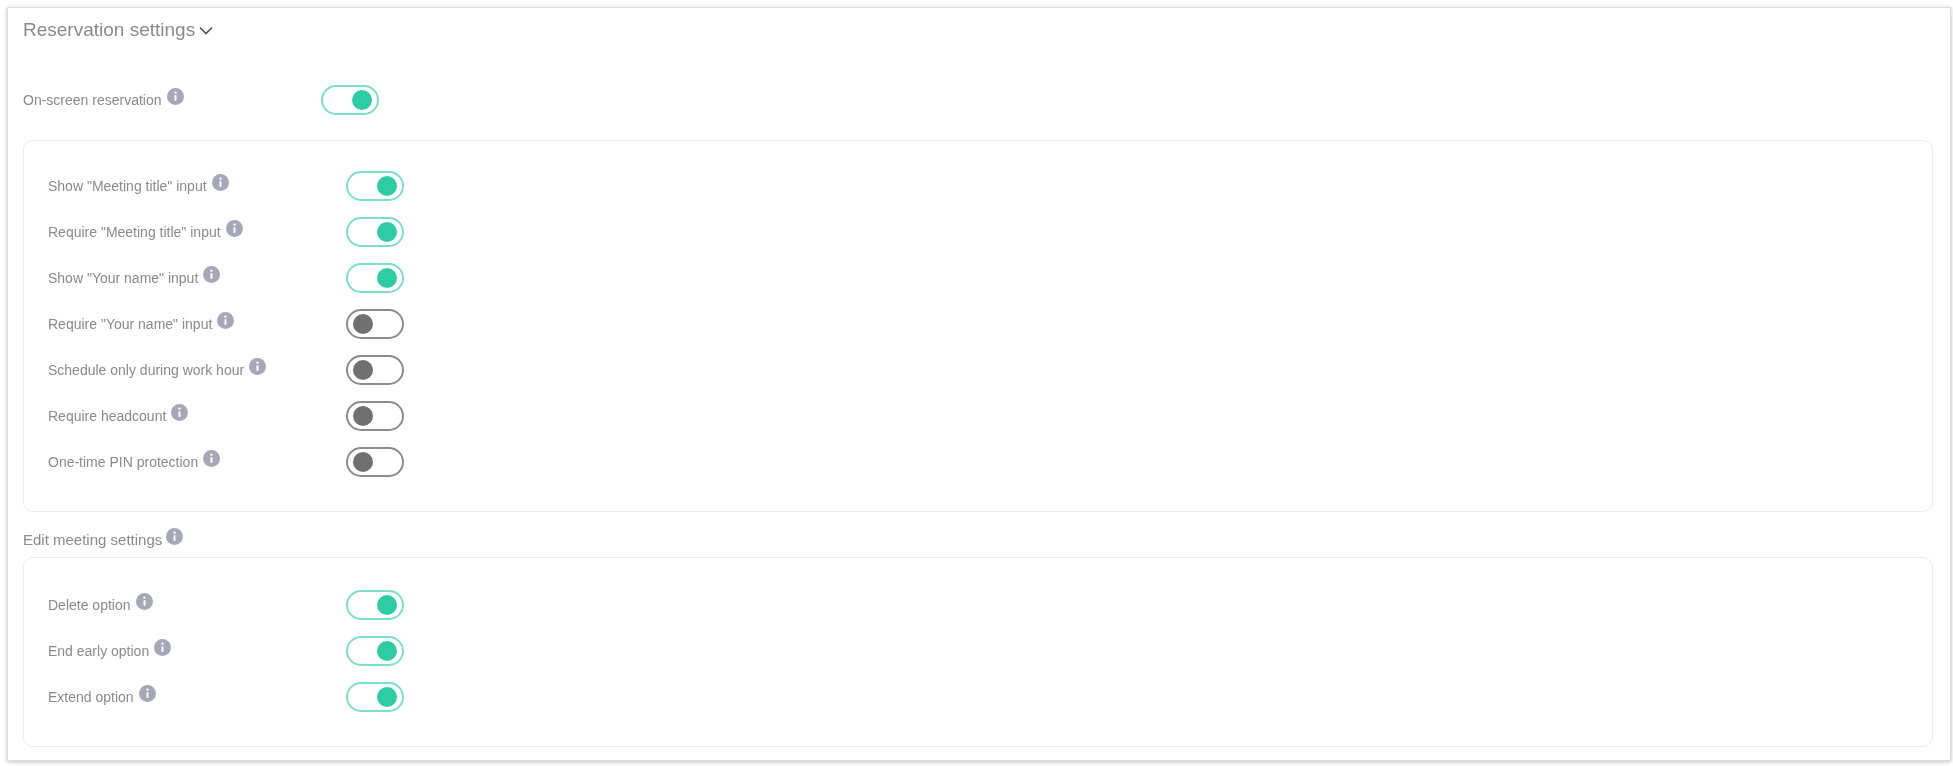 The height and width of the screenshot is (766, 1953). Describe the element at coordinates (127, 186) in the screenshot. I see `setting-label: Show "Meeting title" input` at that location.